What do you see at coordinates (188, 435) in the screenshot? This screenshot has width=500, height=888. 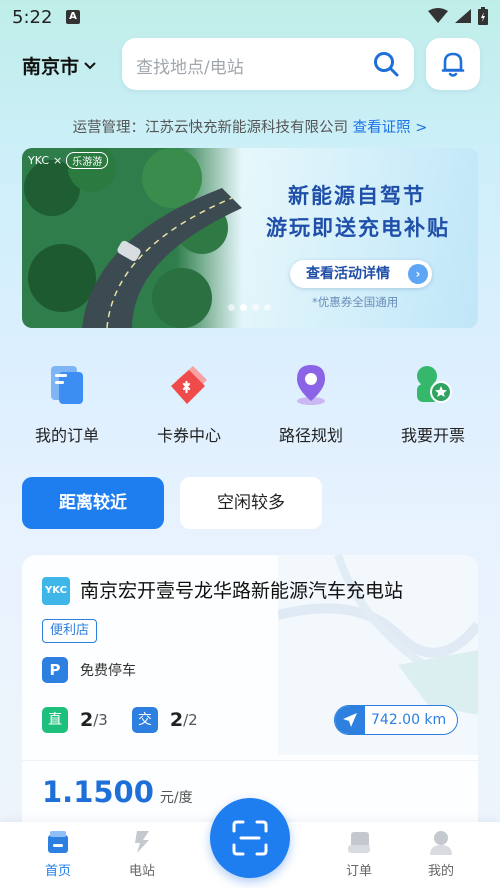 I see `shortcut-label: 卡券中心` at bounding box center [188, 435].